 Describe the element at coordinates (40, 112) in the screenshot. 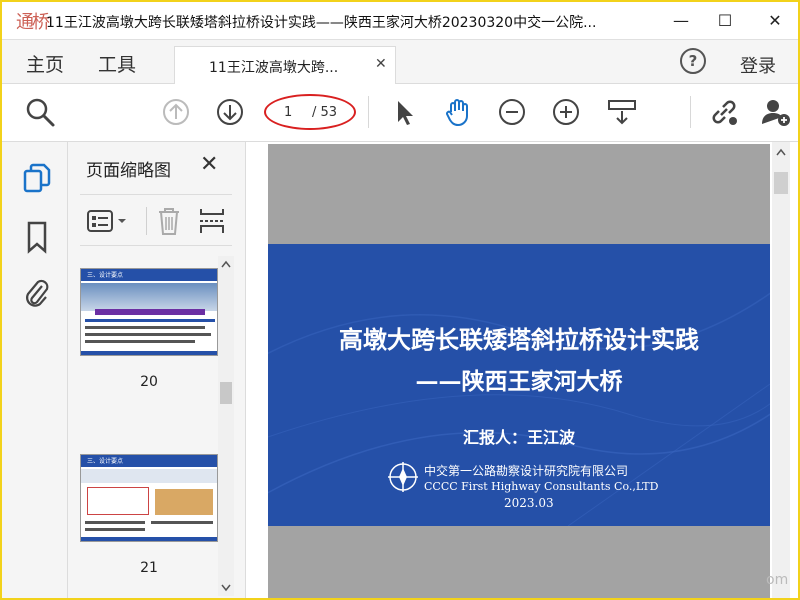

I see `search-icon` at that location.